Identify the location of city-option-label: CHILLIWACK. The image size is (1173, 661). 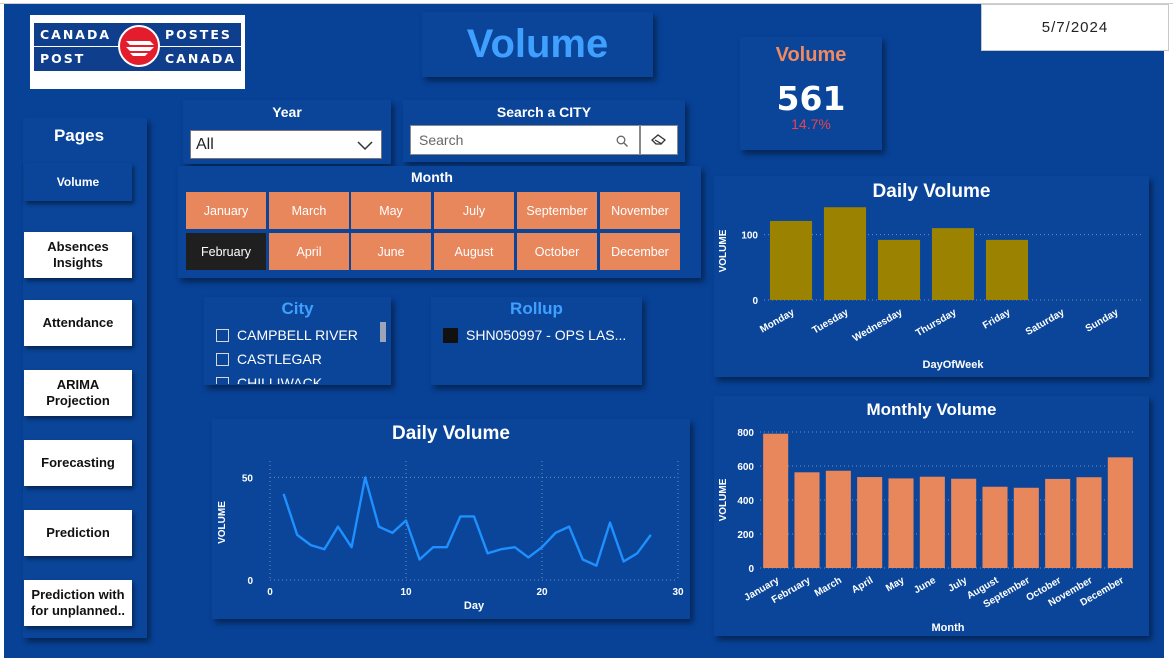
(280, 379).